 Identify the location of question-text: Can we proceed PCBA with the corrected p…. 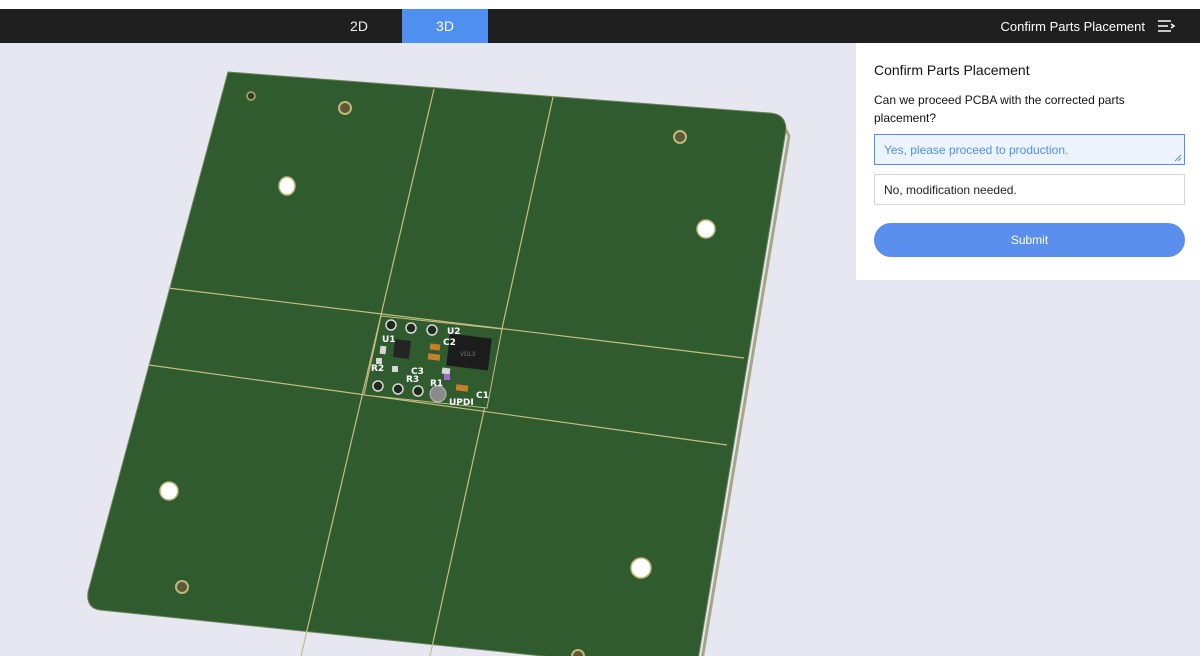
(999, 109).